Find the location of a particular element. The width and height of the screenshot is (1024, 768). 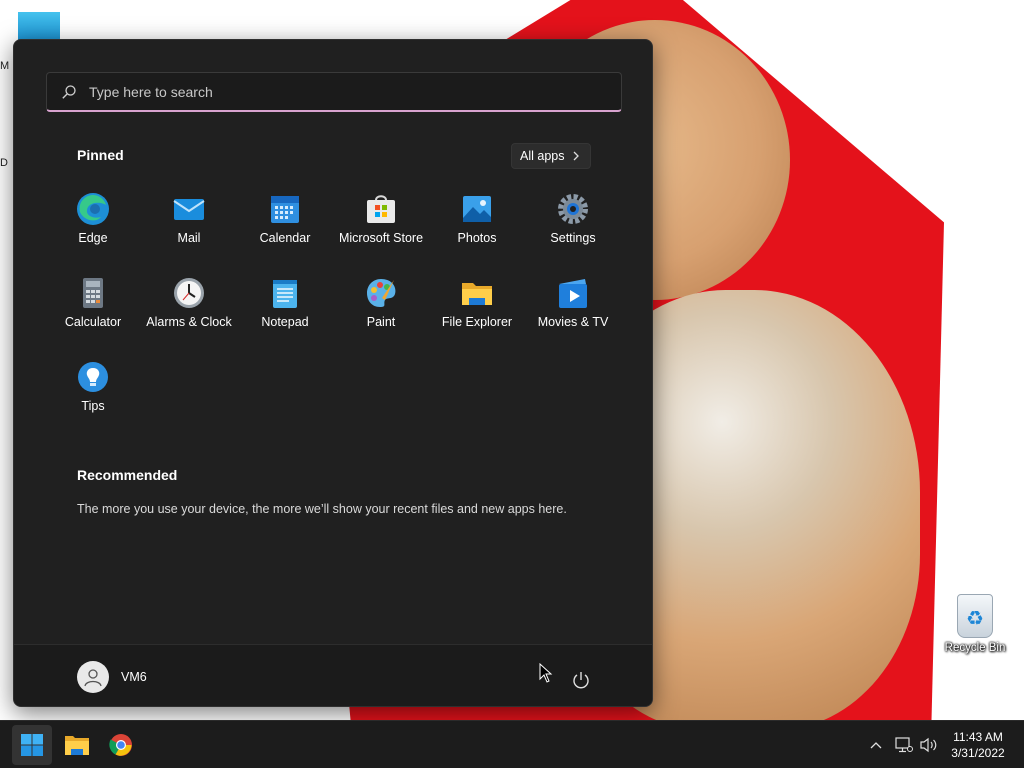

pinned-app-alarms-clock: Alarms & Clock is located at coordinates (189, 312).